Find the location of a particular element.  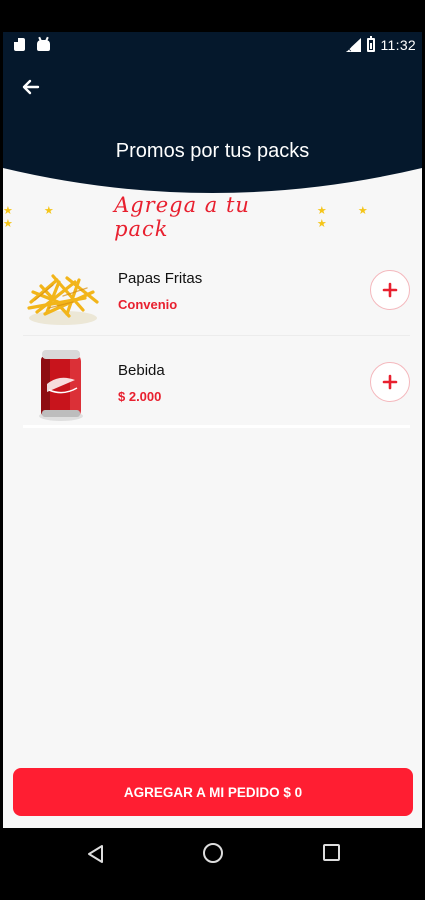

status-bar: 11:32 is located at coordinates (212, 45).